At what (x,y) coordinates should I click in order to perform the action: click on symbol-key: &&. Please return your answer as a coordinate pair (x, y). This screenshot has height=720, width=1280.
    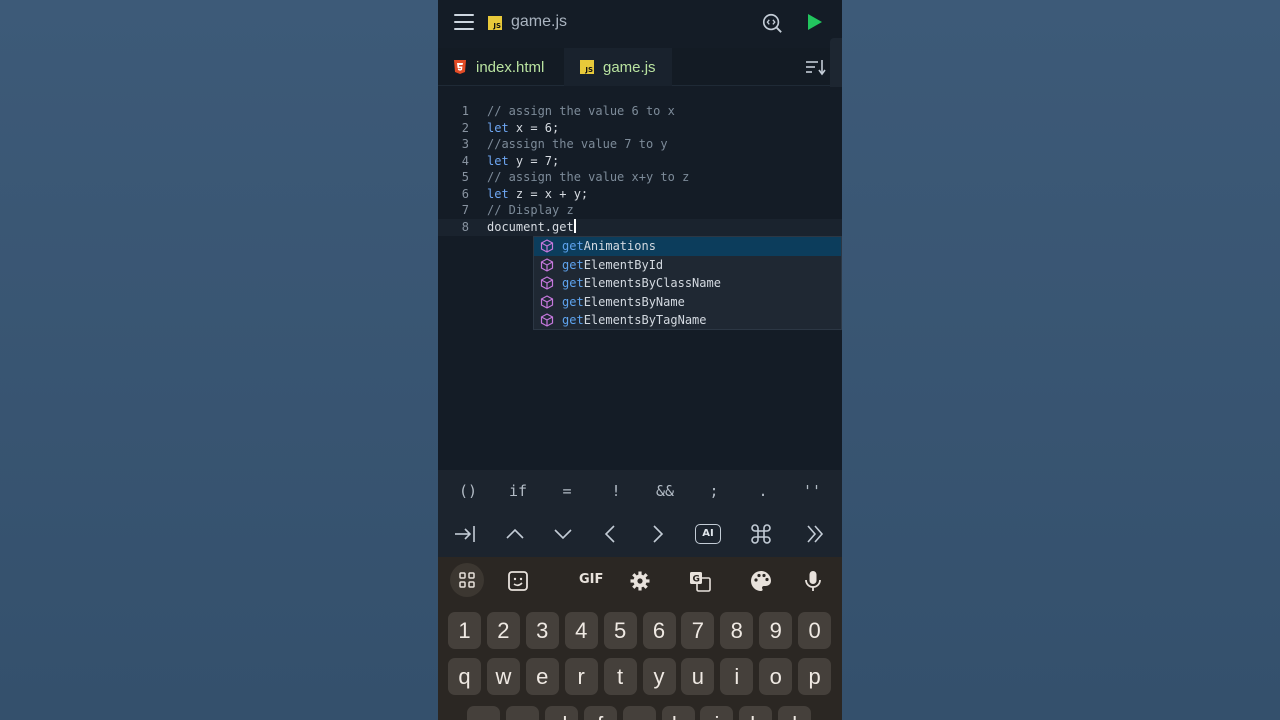
    Looking at the image, I should click on (665, 491).